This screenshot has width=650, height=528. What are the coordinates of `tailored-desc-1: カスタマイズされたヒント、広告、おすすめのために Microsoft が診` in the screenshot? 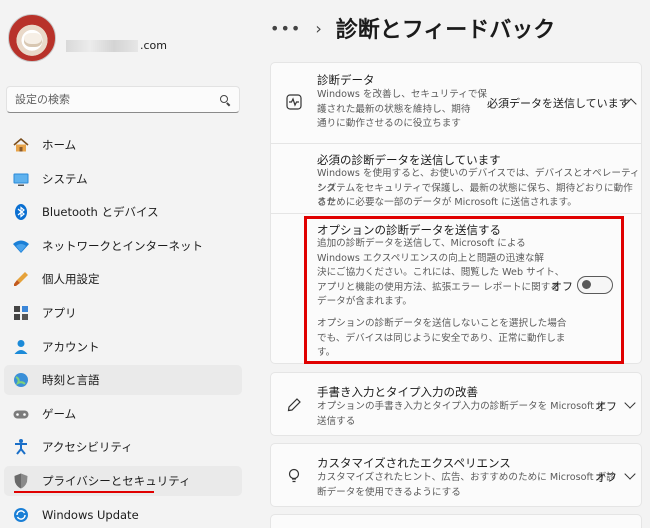 It's located at (466, 477).